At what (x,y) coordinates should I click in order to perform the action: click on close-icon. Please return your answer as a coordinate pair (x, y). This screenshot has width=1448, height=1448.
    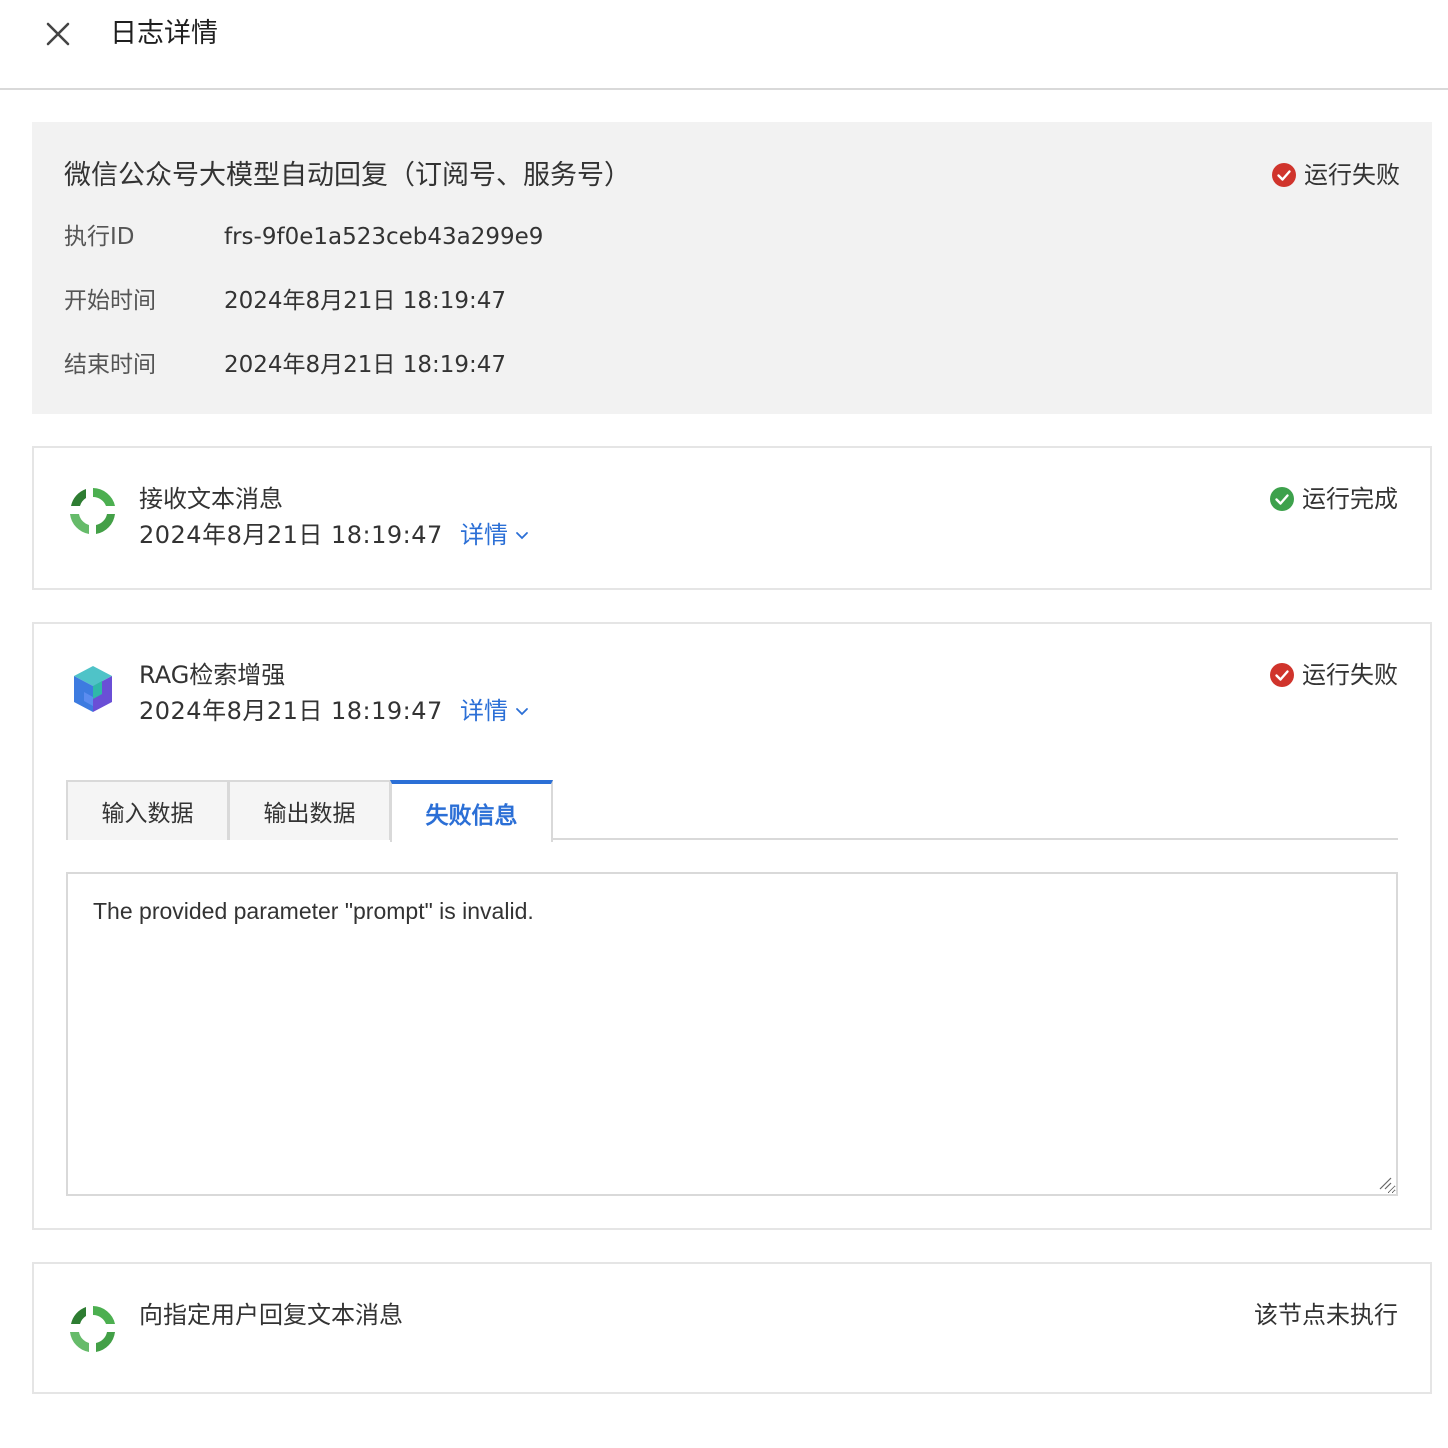
    Looking at the image, I should click on (58, 34).